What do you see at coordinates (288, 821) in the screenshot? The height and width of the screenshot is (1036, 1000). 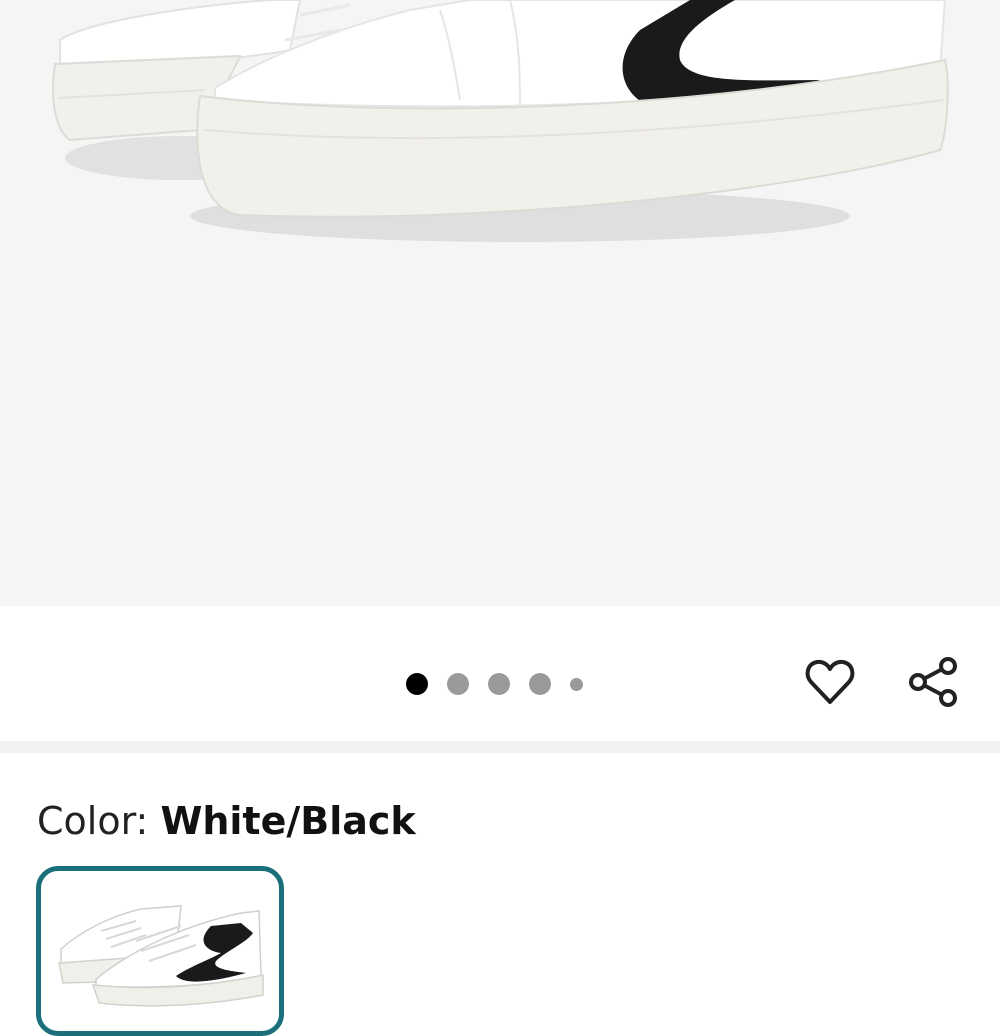 I see `color-value: White/Black` at bounding box center [288, 821].